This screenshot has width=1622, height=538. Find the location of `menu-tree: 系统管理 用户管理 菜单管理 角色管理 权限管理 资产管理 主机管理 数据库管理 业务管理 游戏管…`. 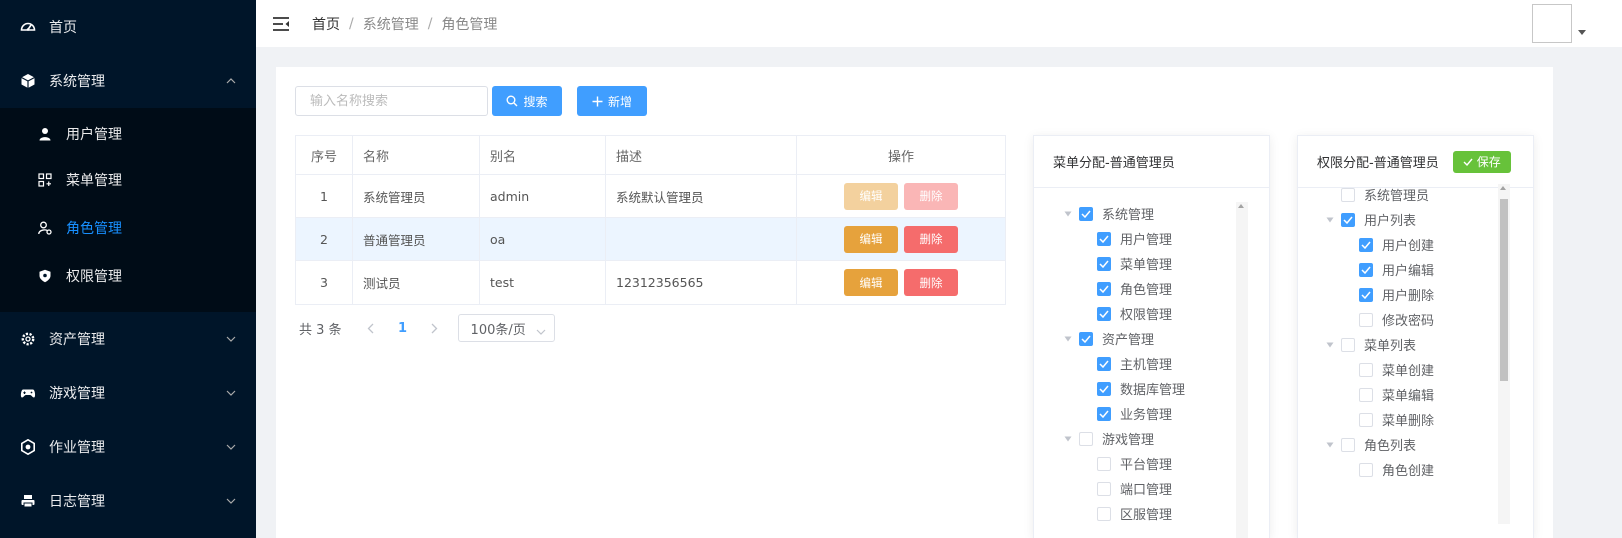

menu-tree: 系统管理 用户管理 菜单管理 角色管理 权限管理 资产管理 主机管理 数据库管理 业务管理 游戏管… is located at coordinates (1151, 370).